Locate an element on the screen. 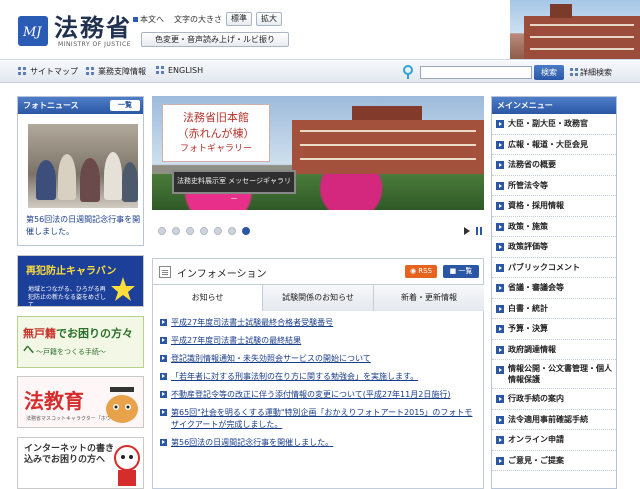 This screenshot has height=489, width=640. koseki-banner-title-emphasis: 無戸籍 is located at coordinates (39, 333).